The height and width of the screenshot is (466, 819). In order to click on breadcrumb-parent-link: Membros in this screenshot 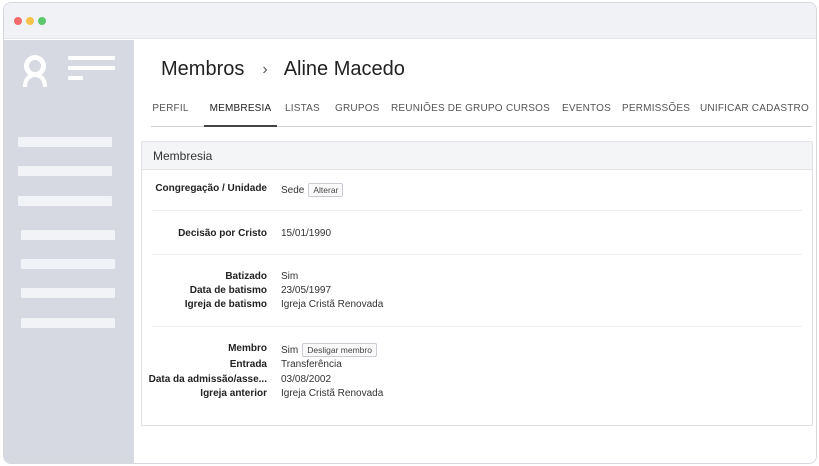, I will do `click(202, 69)`.